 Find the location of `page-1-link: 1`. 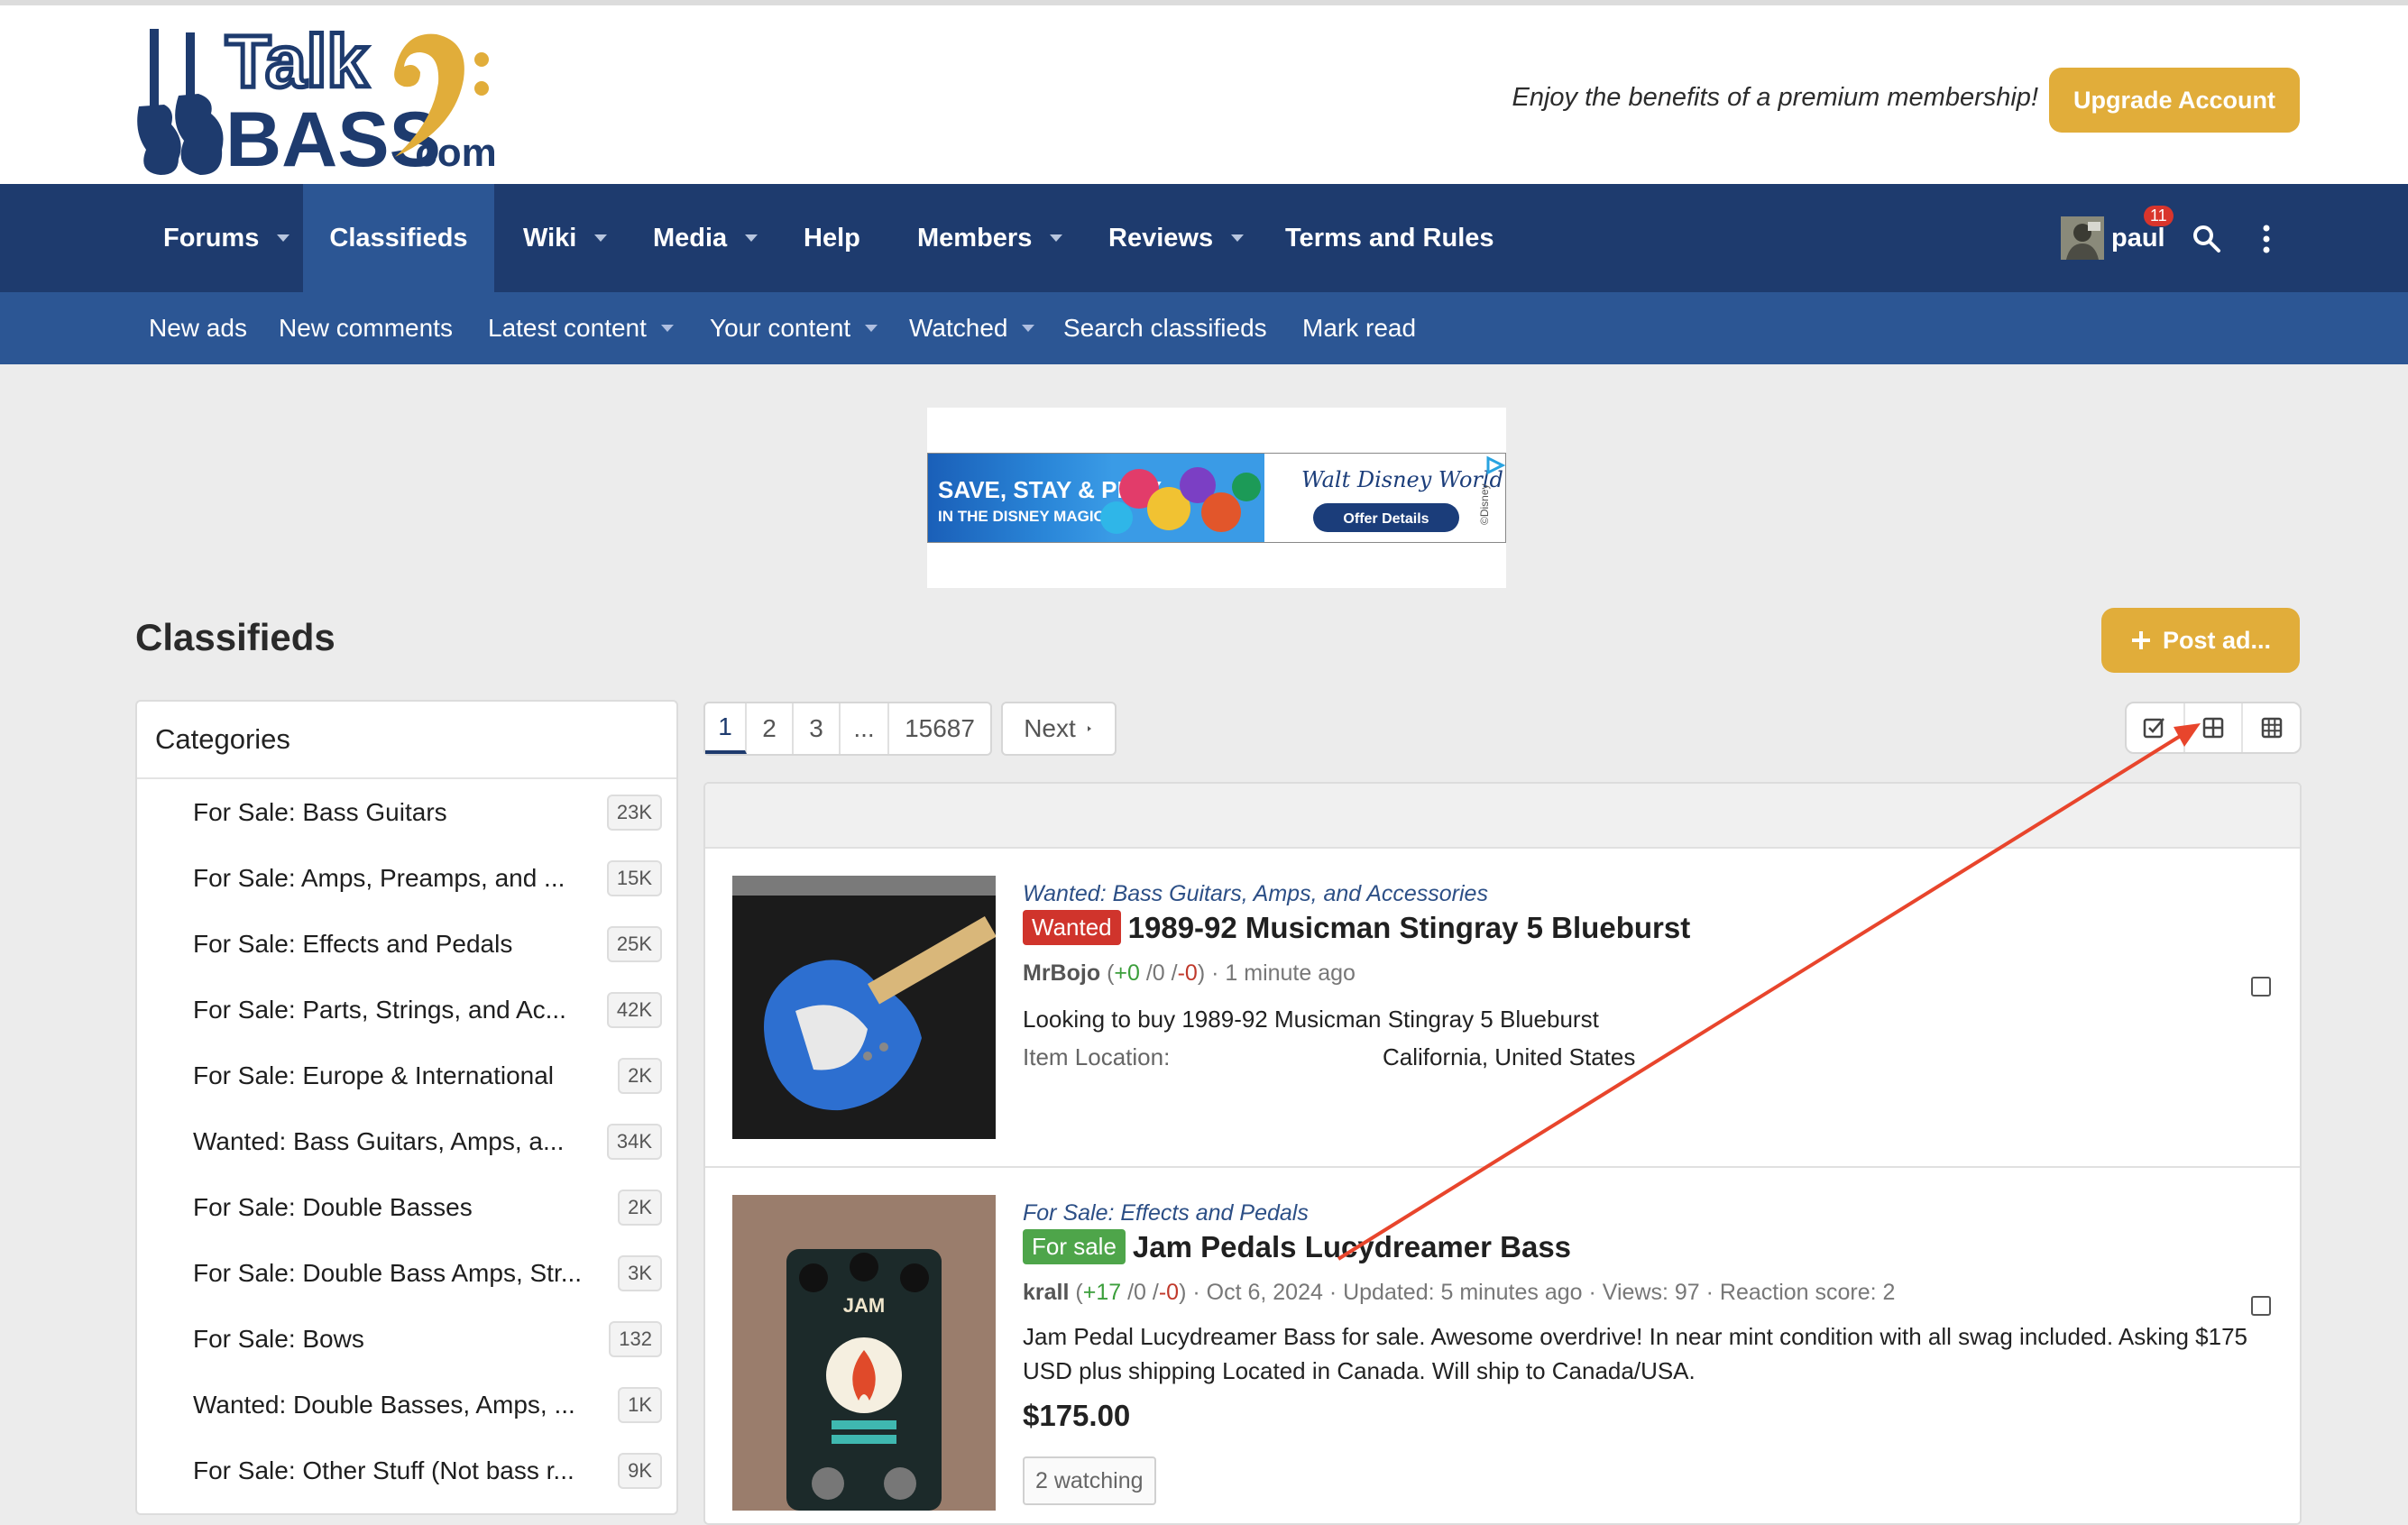

page-1-link: 1 is located at coordinates (726, 728).